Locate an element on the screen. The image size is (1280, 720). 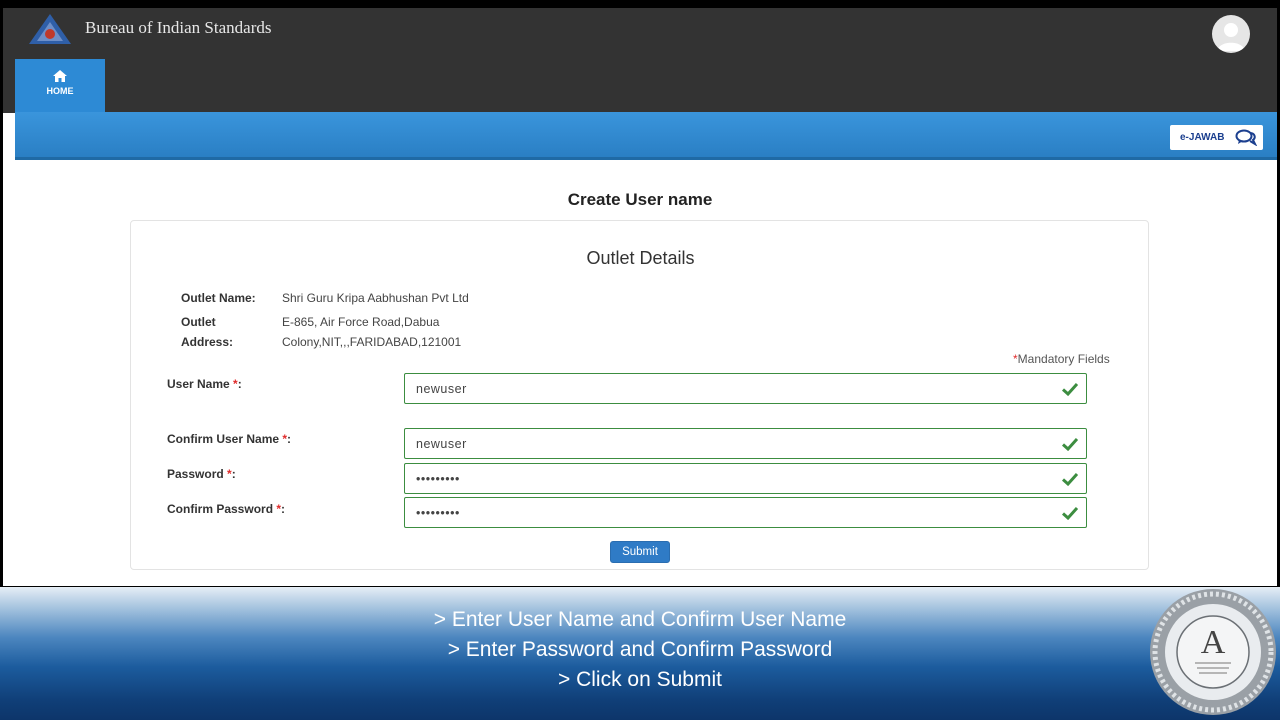
confirm-username-input: newuser is located at coordinates (745, 443).